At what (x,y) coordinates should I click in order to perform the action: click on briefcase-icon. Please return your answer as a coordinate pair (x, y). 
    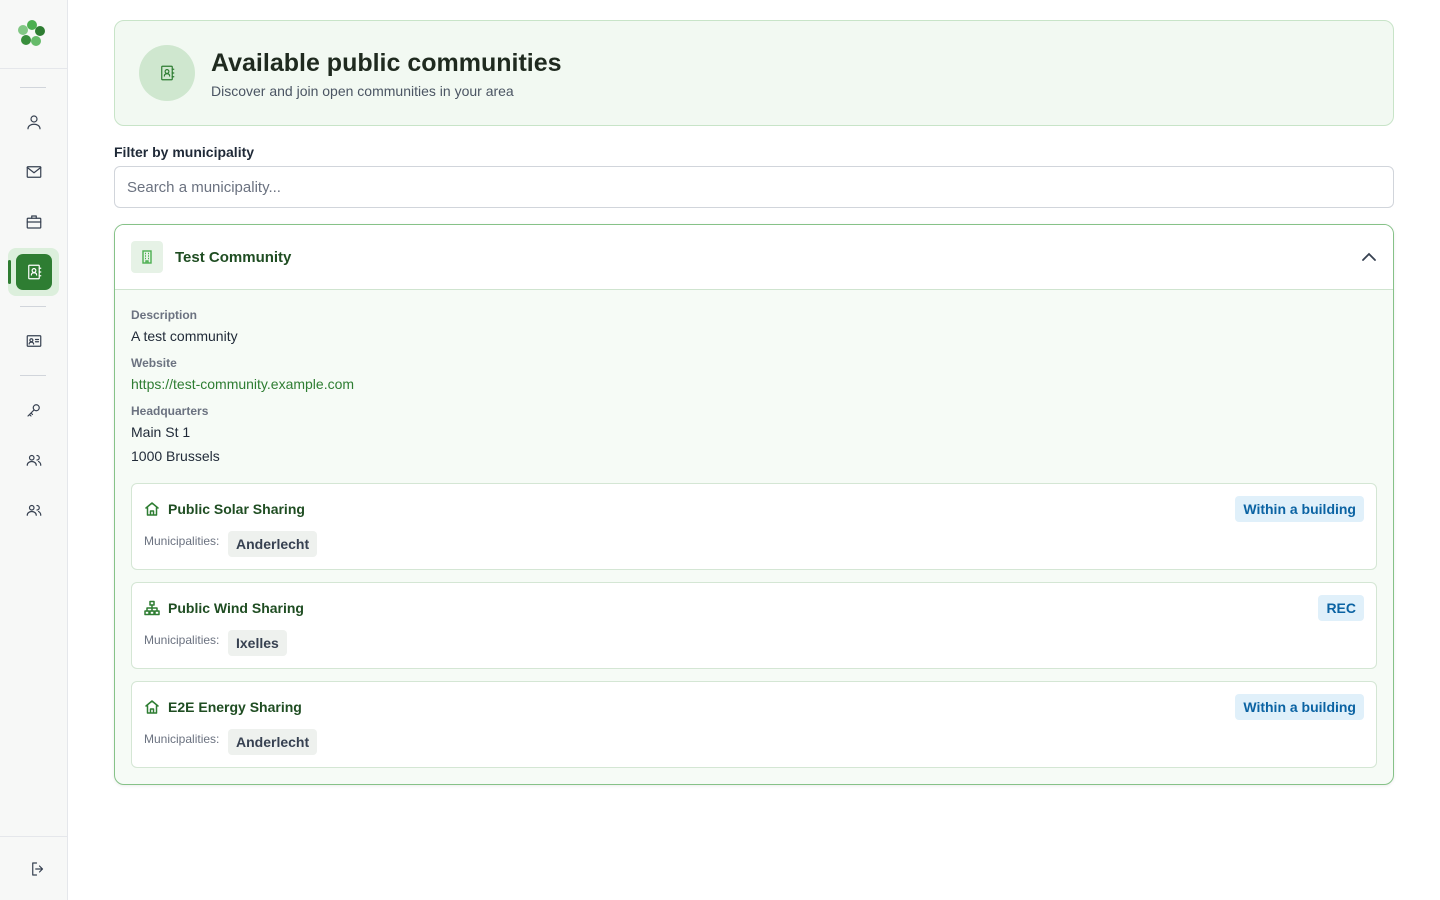
    Looking at the image, I should click on (34, 222).